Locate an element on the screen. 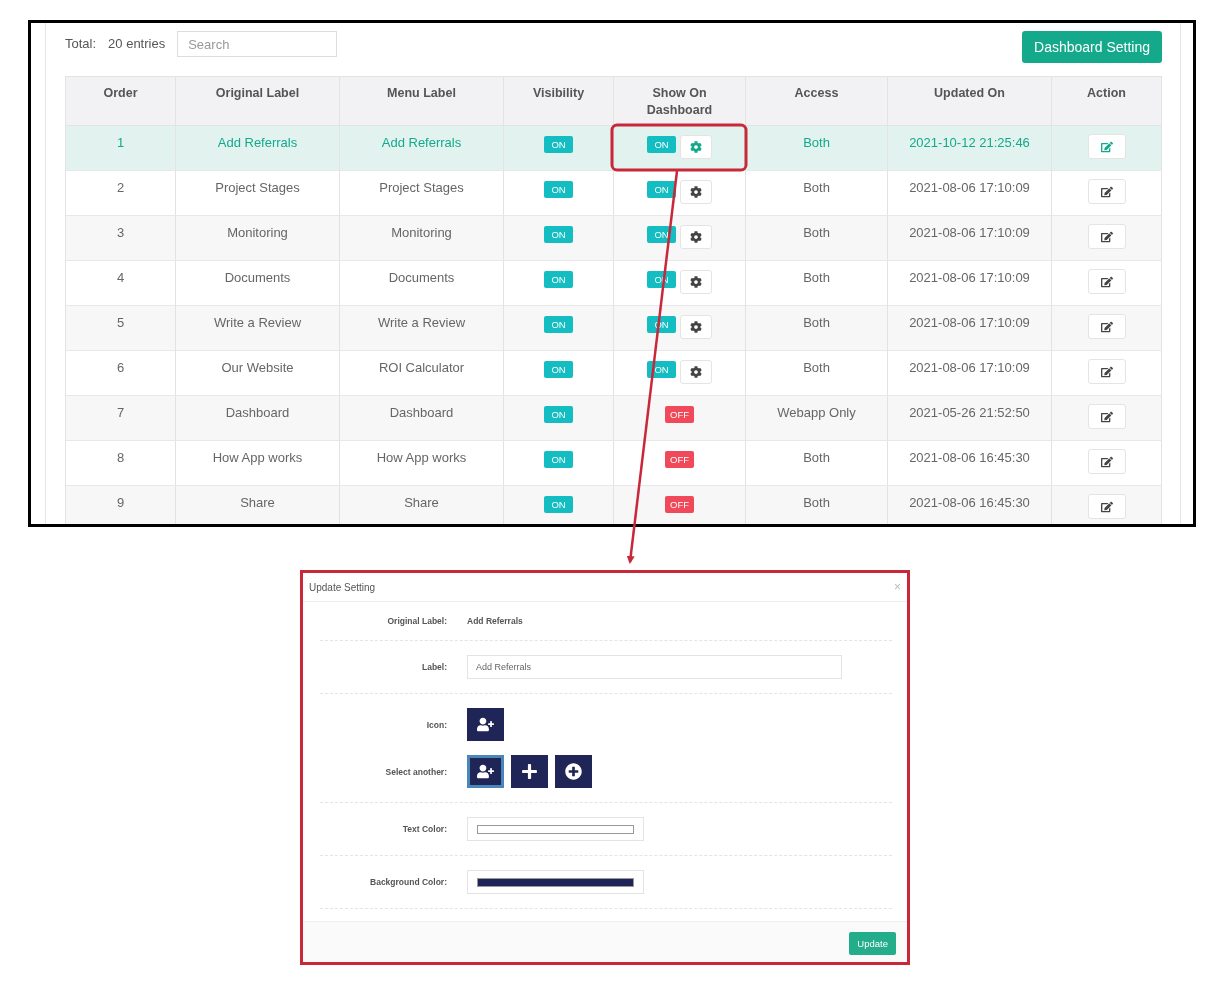 The image size is (1224, 999). dashboard-setting-button: Dashboard Setting is located at coordinates (1092, 47).